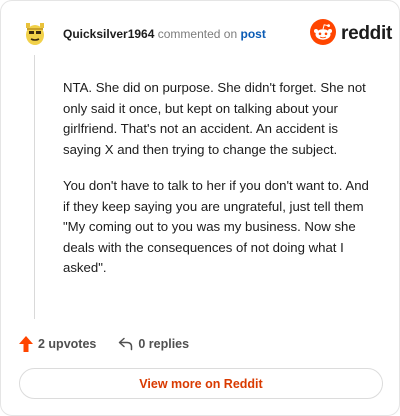  Describe the element at coordinates (35, 34) in the screenshot. I see `user-avatar-icon` at that location.